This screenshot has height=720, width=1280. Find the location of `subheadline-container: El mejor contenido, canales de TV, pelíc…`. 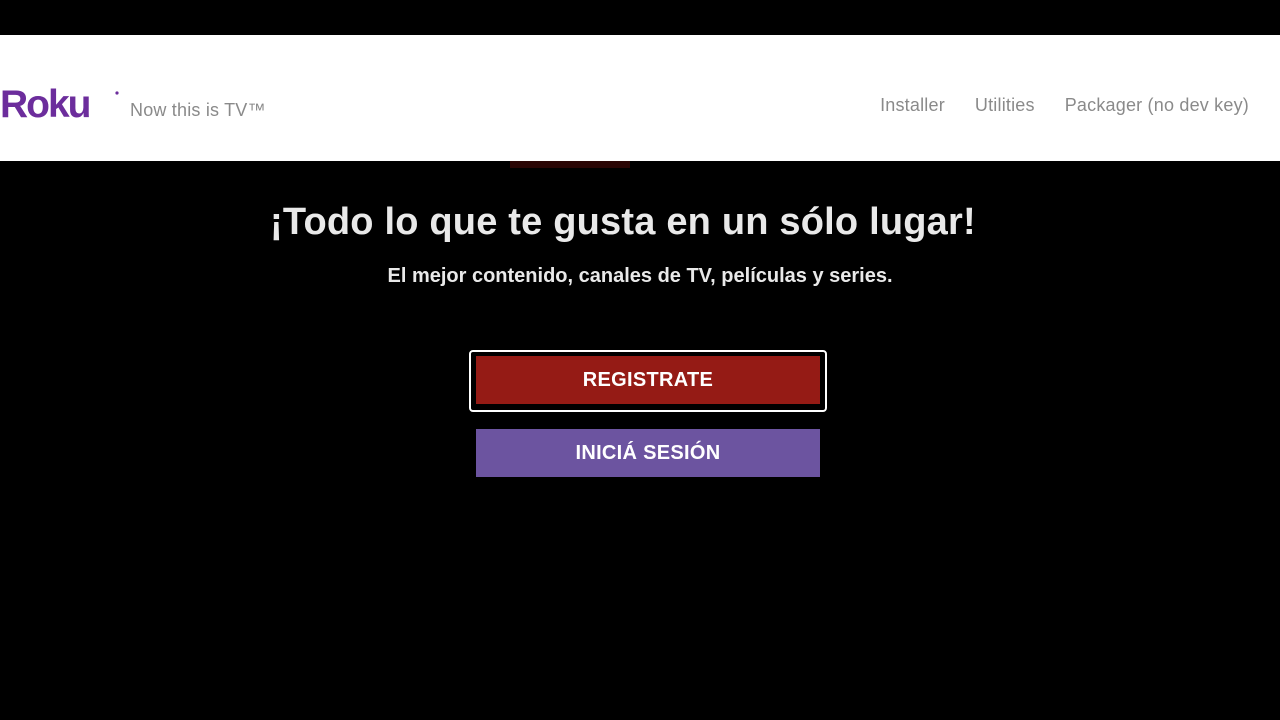

subheadline-container: El mejor contenido, canales de TV, pelíc… is located at coordinates (640, 276).